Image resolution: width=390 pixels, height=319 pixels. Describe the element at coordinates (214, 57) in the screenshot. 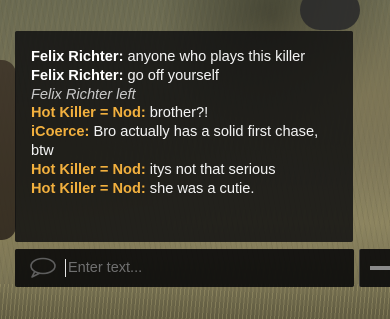

I see `chat-message-text: anyone who plays this killer` at that location.